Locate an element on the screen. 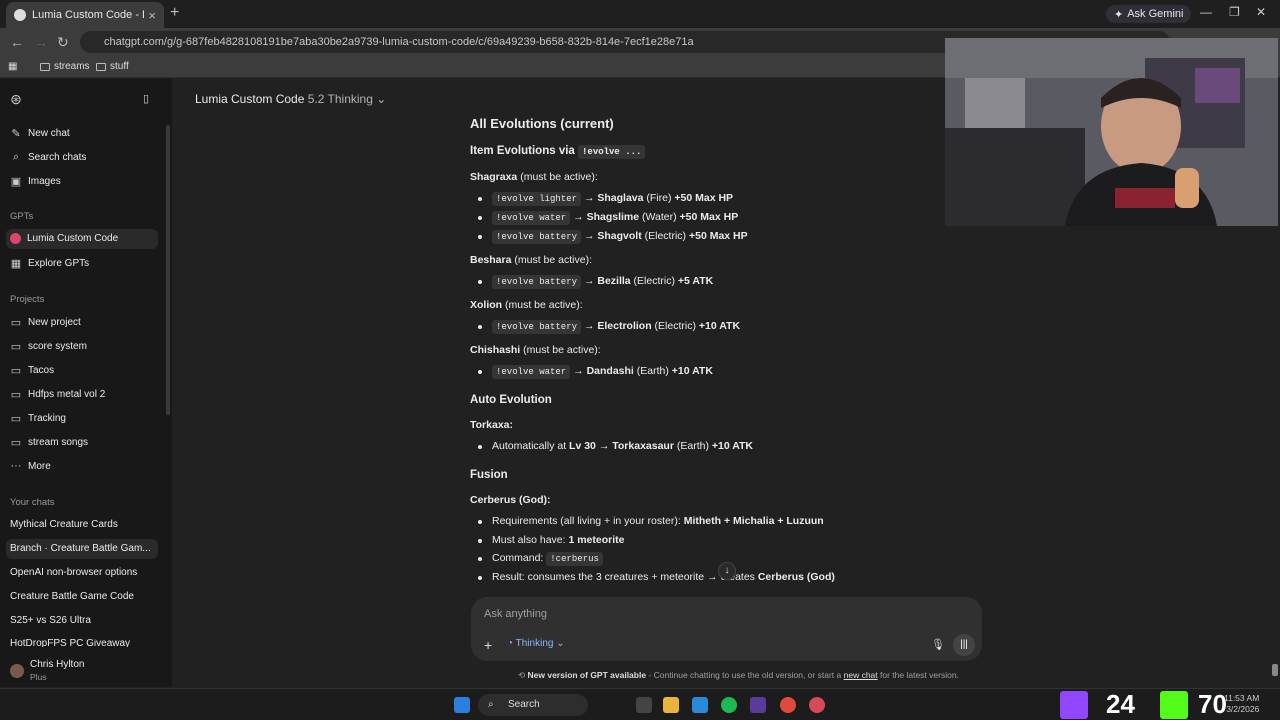 This screenshot has width=1280, height=720. restore-icon: ❐ is located at coordinates (1234, 12).